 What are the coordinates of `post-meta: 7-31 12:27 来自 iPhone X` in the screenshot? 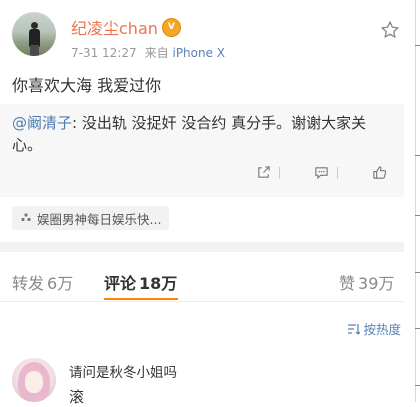 It's located at (148, 52).